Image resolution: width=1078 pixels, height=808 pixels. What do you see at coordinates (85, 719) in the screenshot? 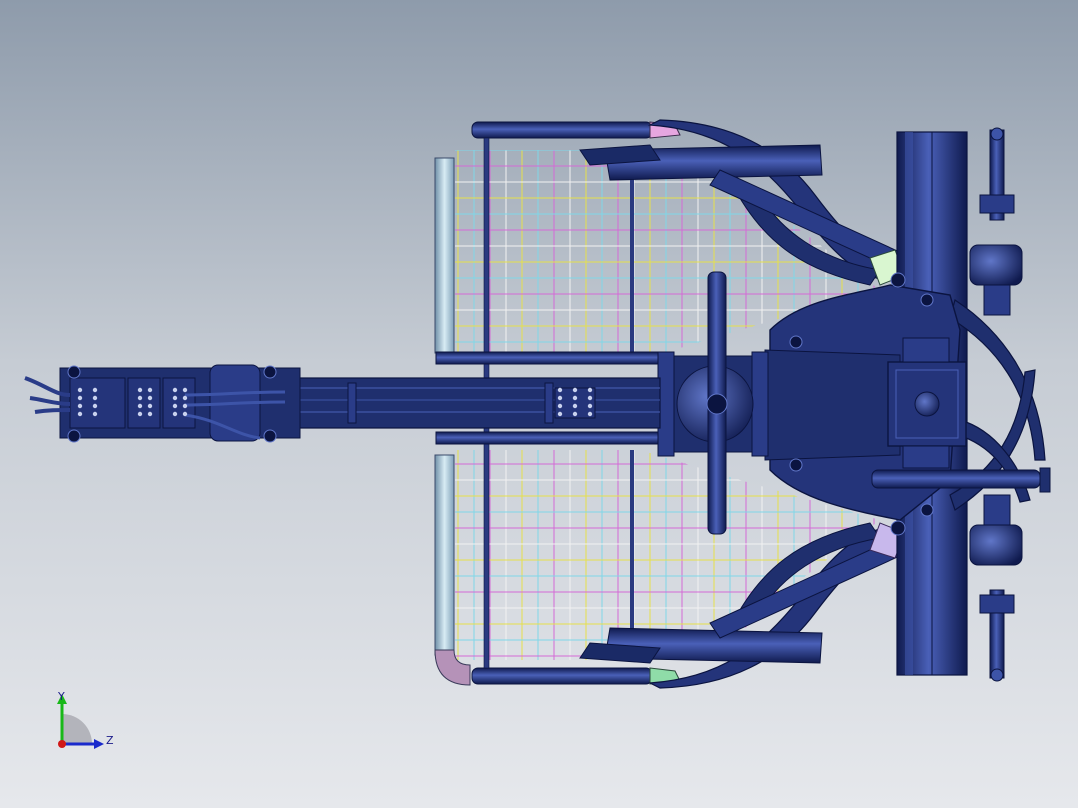
I see `coordinate-triad: Y Z` at bounding box center [85, 719].